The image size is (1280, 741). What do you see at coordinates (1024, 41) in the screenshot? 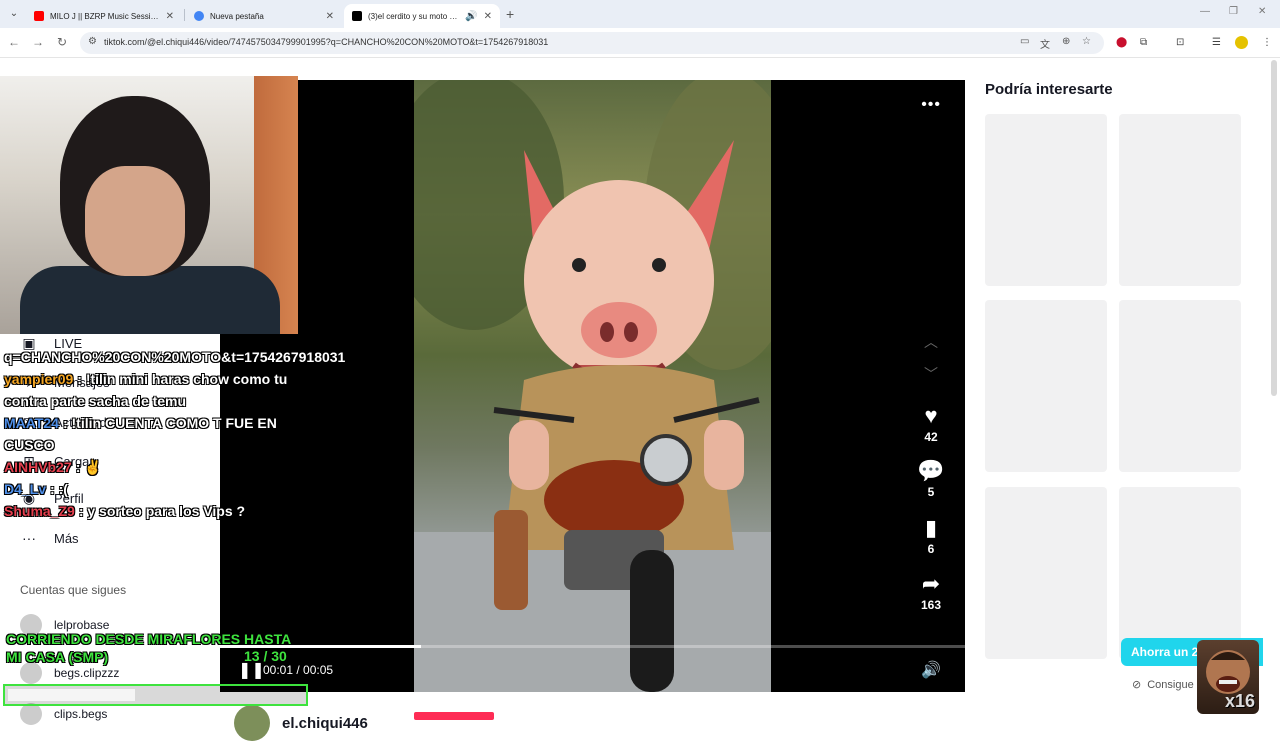
I see `install-app-icon: ▭` at bounding box center [1024, 41].